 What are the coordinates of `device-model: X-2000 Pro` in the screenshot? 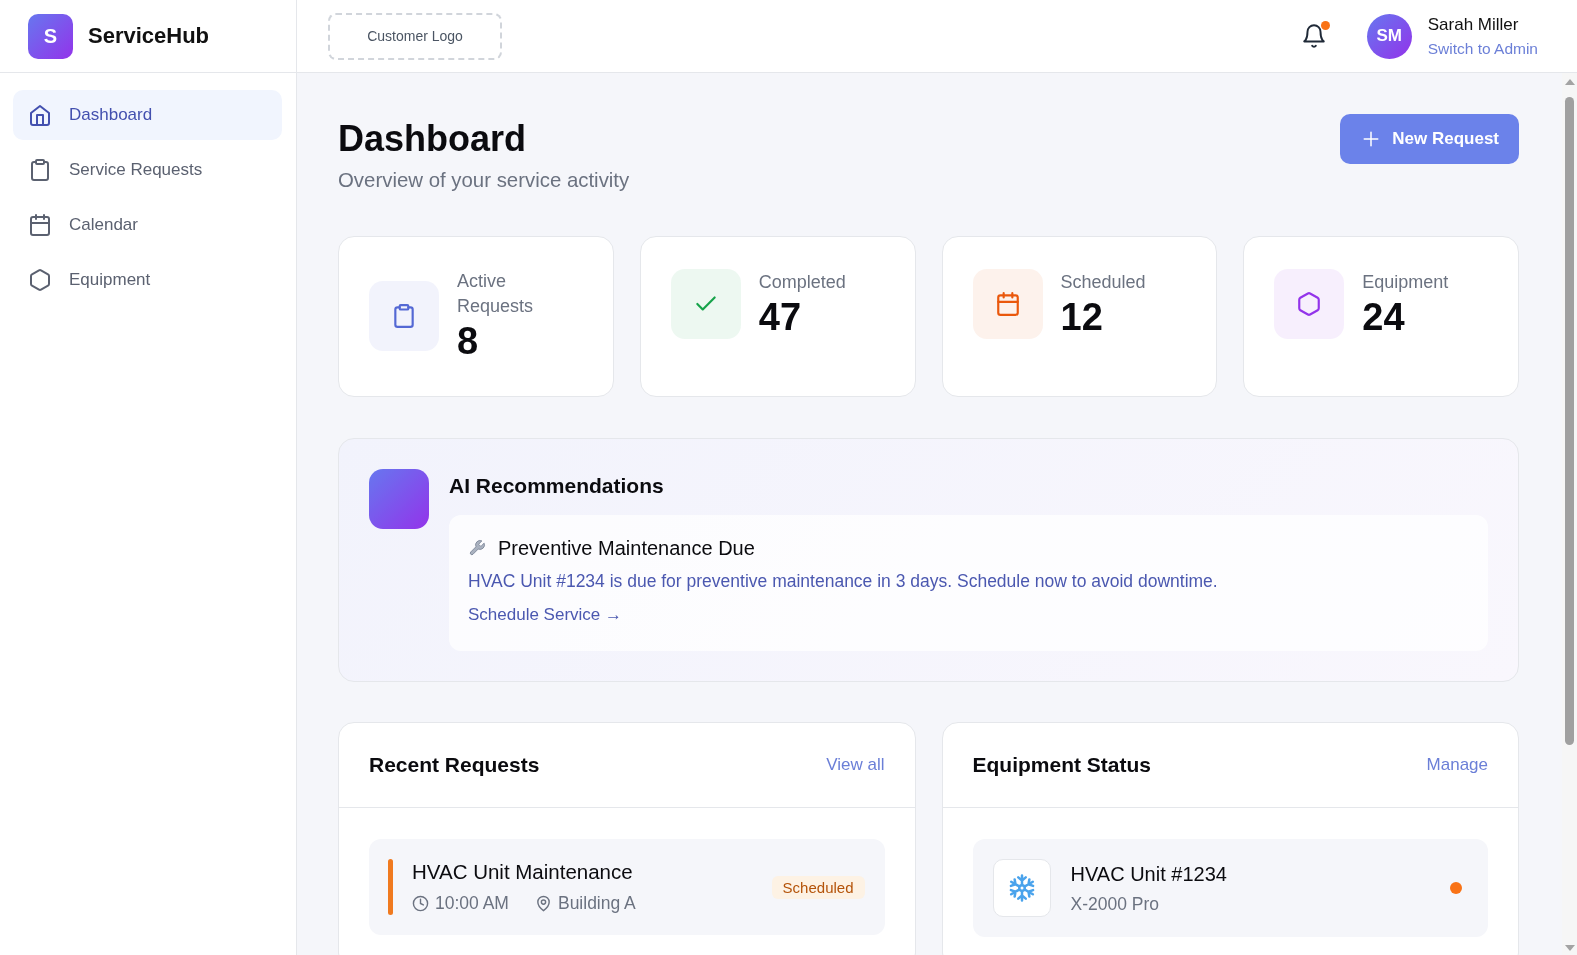 It's located at (1115, 904).